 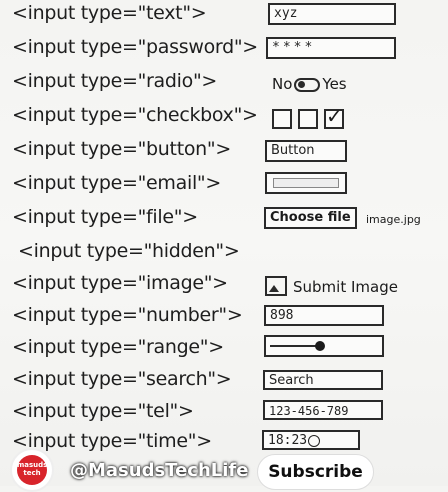 I want to click on row-radio: <input type="radio"> No Yes, so click(x=224, y=84).